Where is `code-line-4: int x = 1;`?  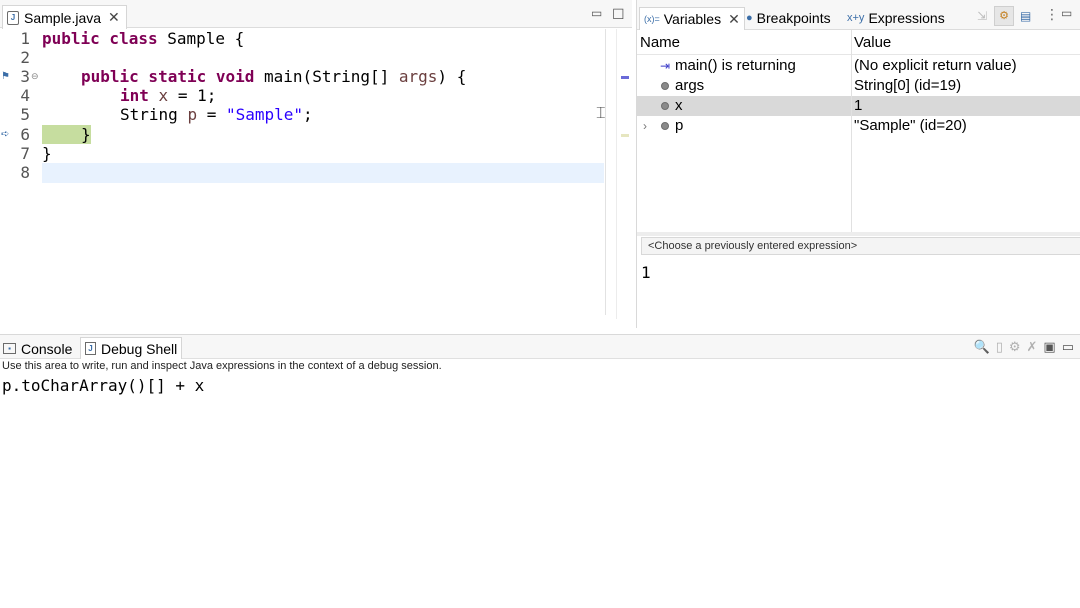
code-line-4: int x = 1; is located at coordinates (168, 96).